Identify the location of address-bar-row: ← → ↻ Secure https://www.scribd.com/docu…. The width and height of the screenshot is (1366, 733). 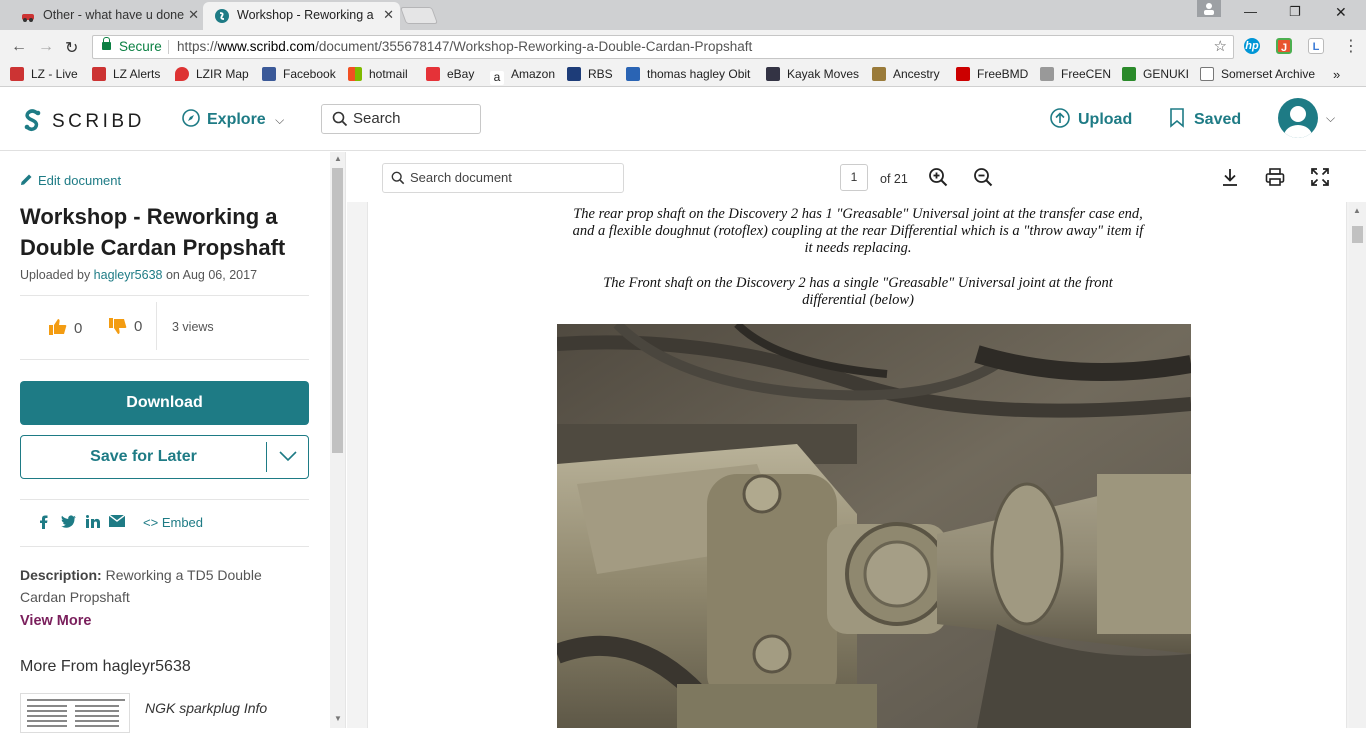
(683, 46).